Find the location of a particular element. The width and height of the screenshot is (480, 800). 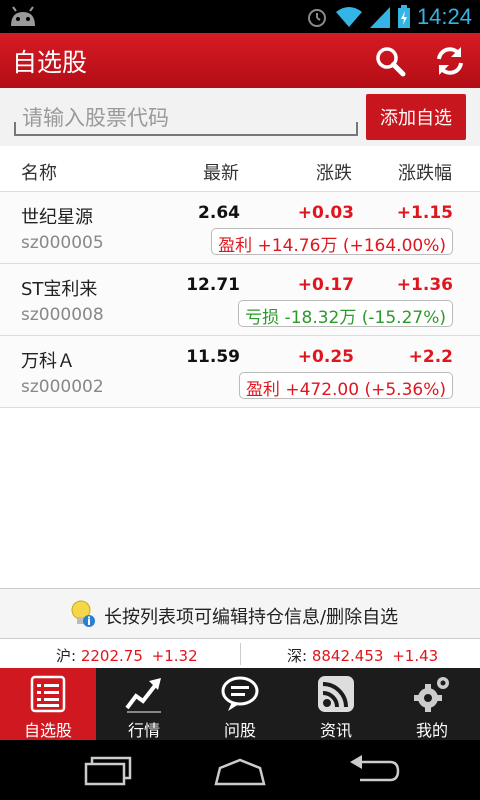

bottom-tab-bar: 自选股 行情 问股 资讯 我的 is located at coordinates (240, 704).